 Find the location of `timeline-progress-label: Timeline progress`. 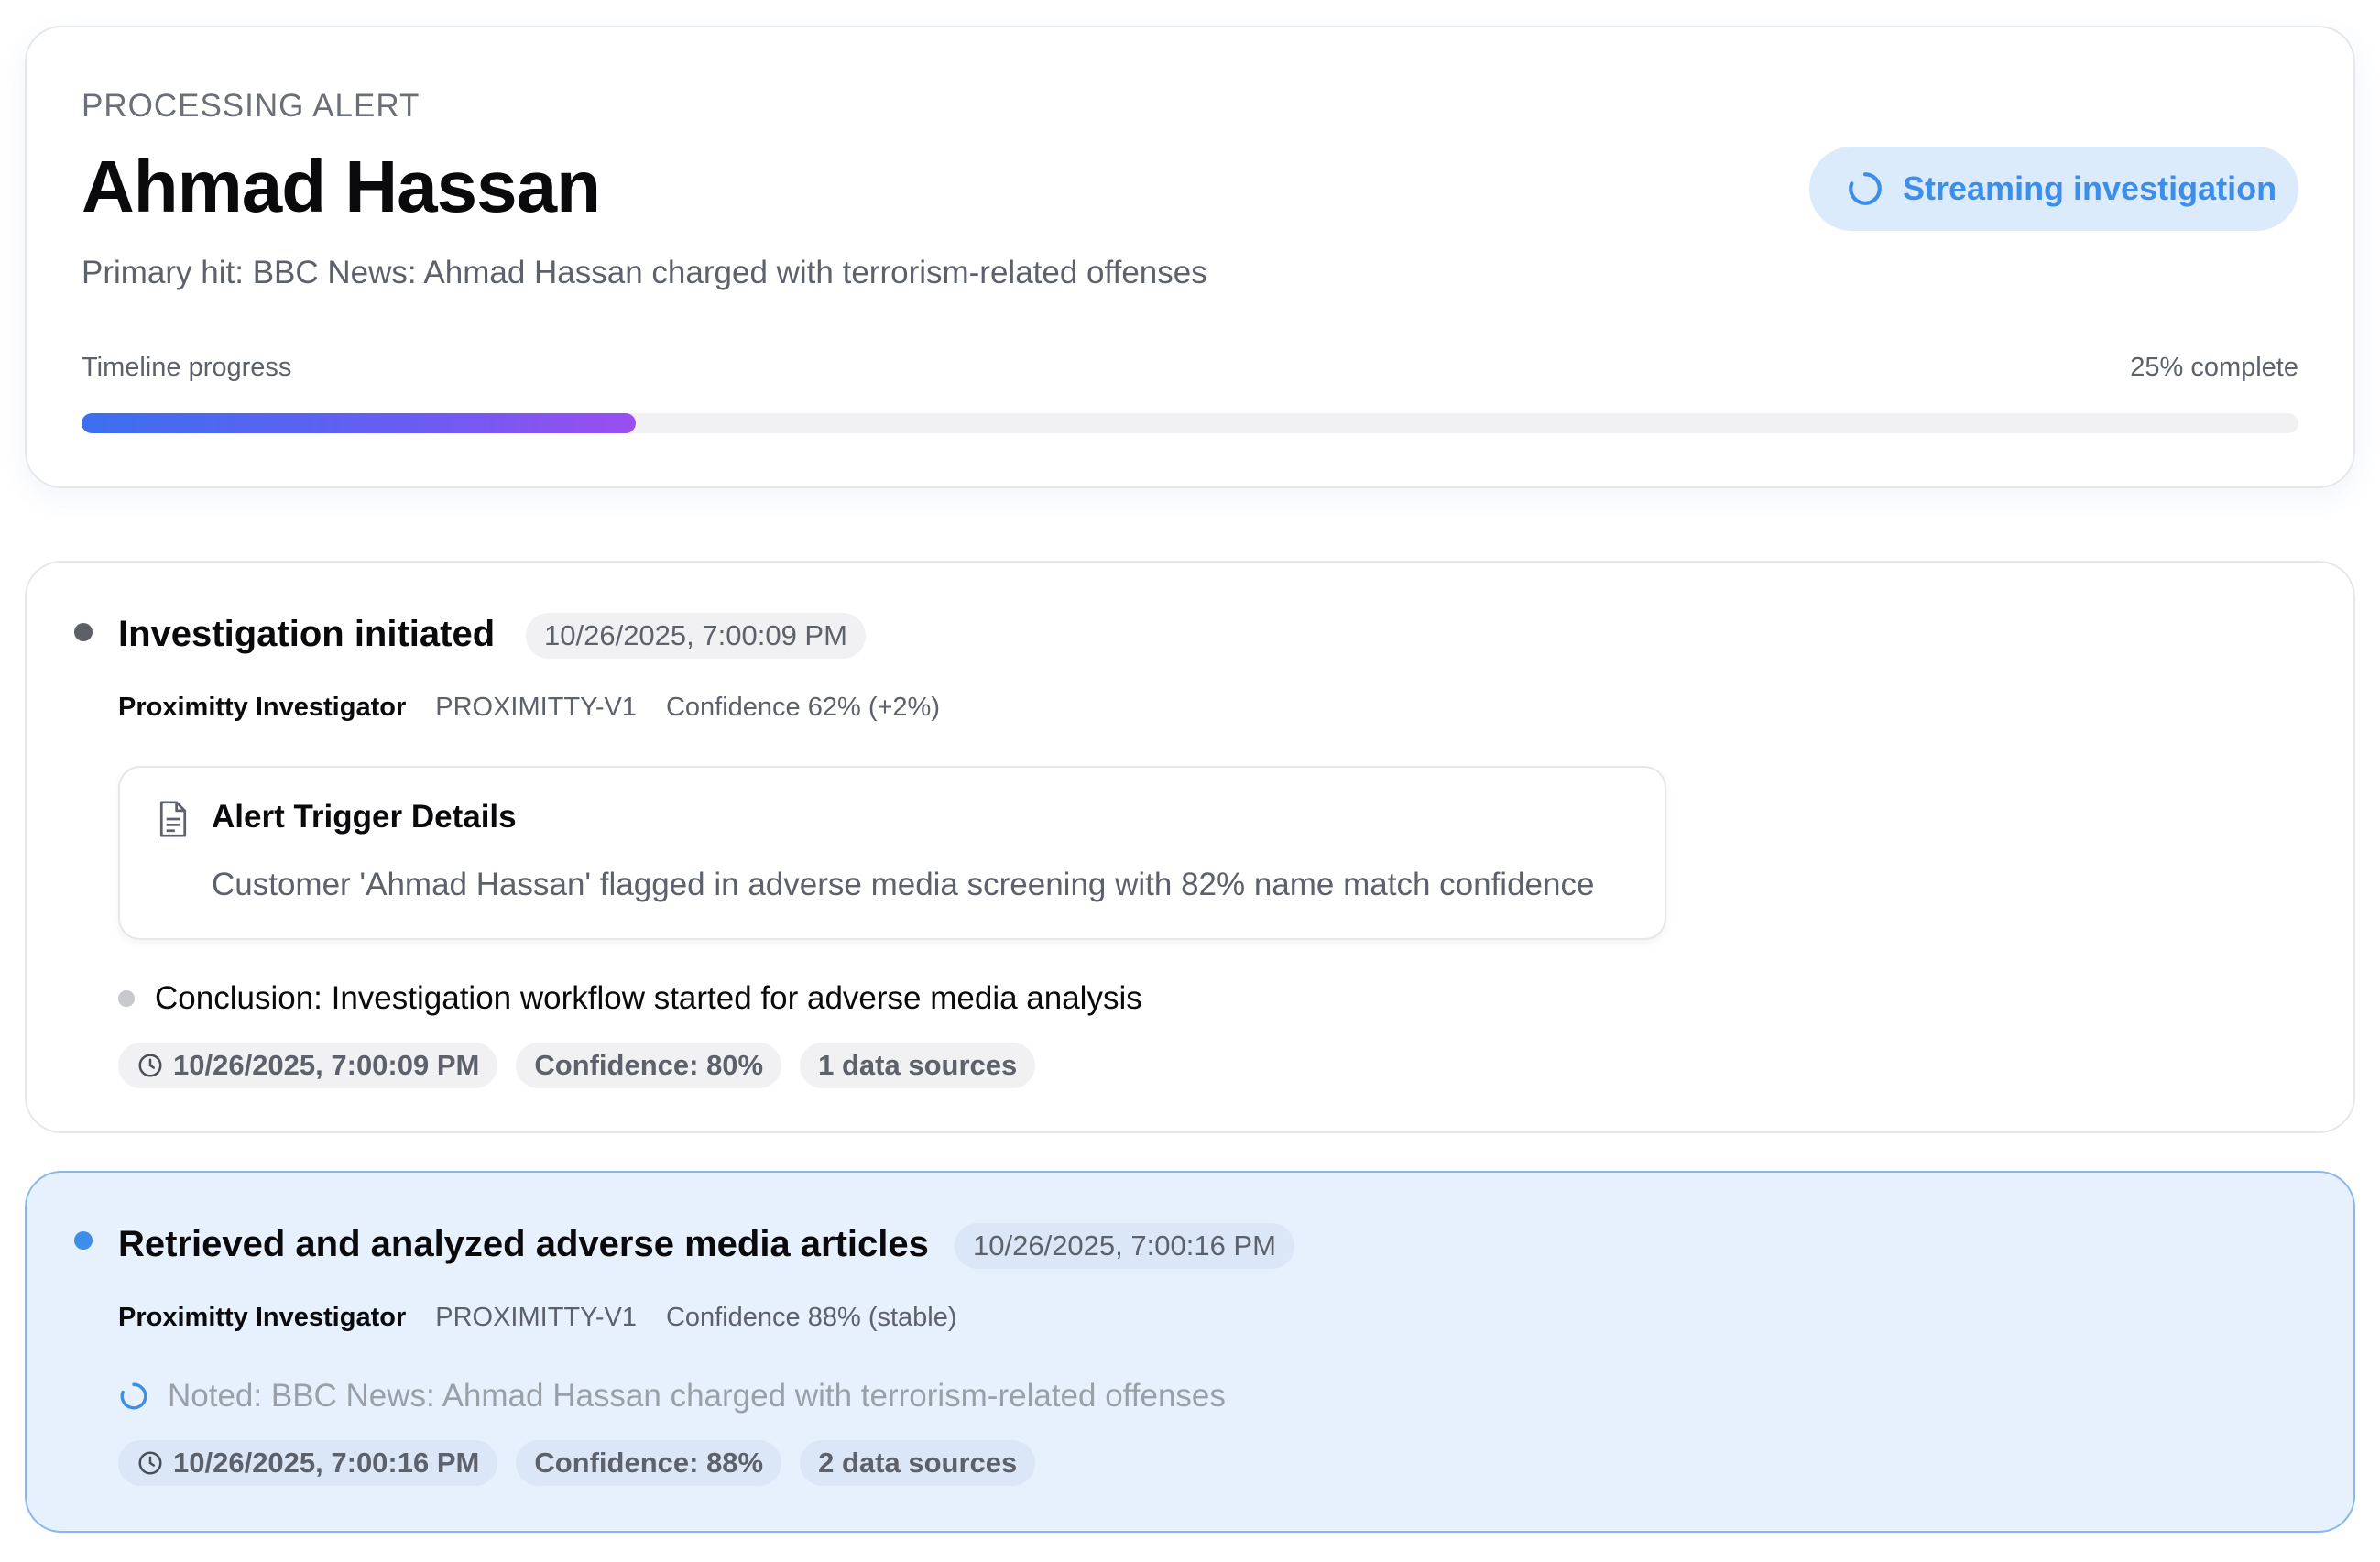

timeline-progress-label: Timeline progress is located at coordinates (187, 368).